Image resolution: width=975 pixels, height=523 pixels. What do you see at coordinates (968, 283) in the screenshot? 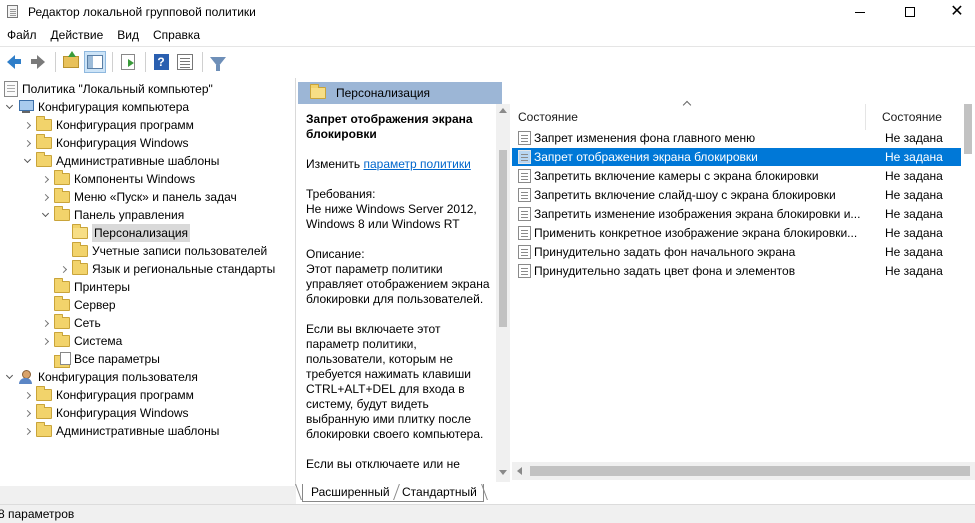
I see `list-vertical-scrollbar` at bounding box center [968, 283].